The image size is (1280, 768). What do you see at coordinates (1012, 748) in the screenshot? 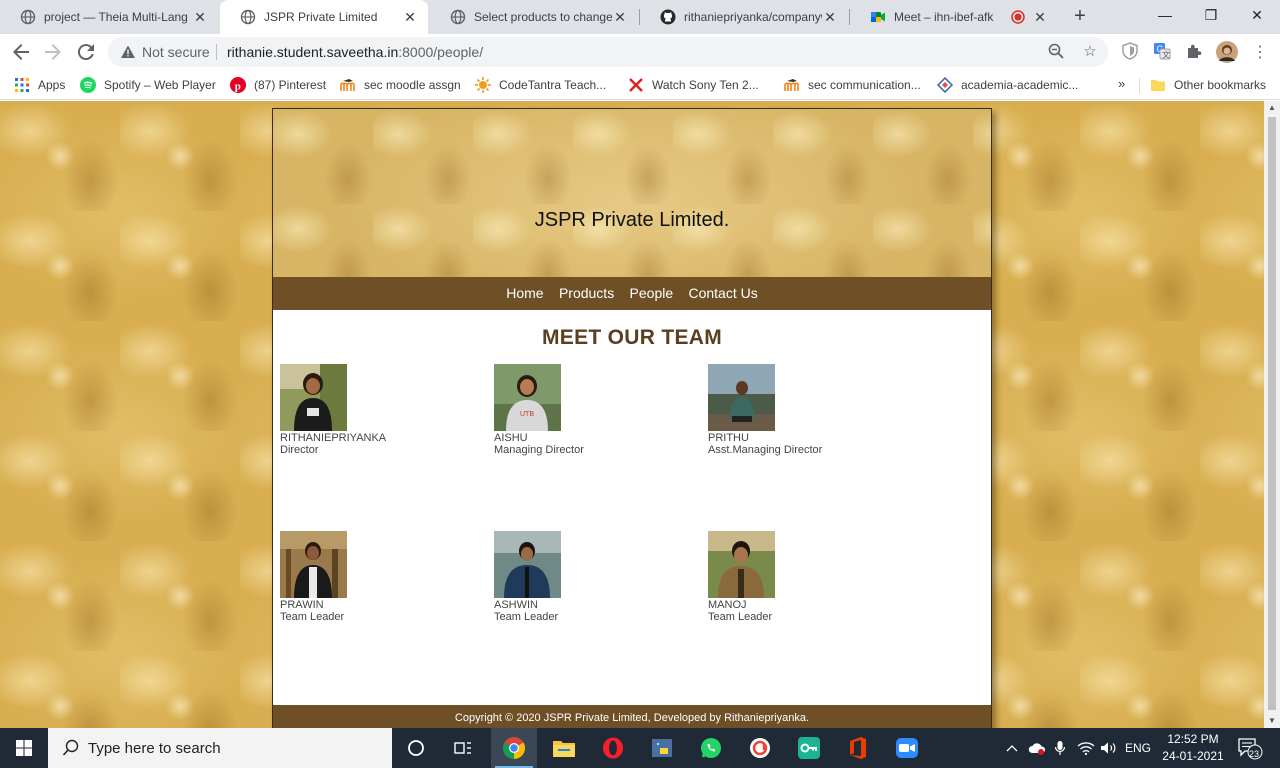
I see `show-hidden-icons-button` at bounding box center [1012, 748].